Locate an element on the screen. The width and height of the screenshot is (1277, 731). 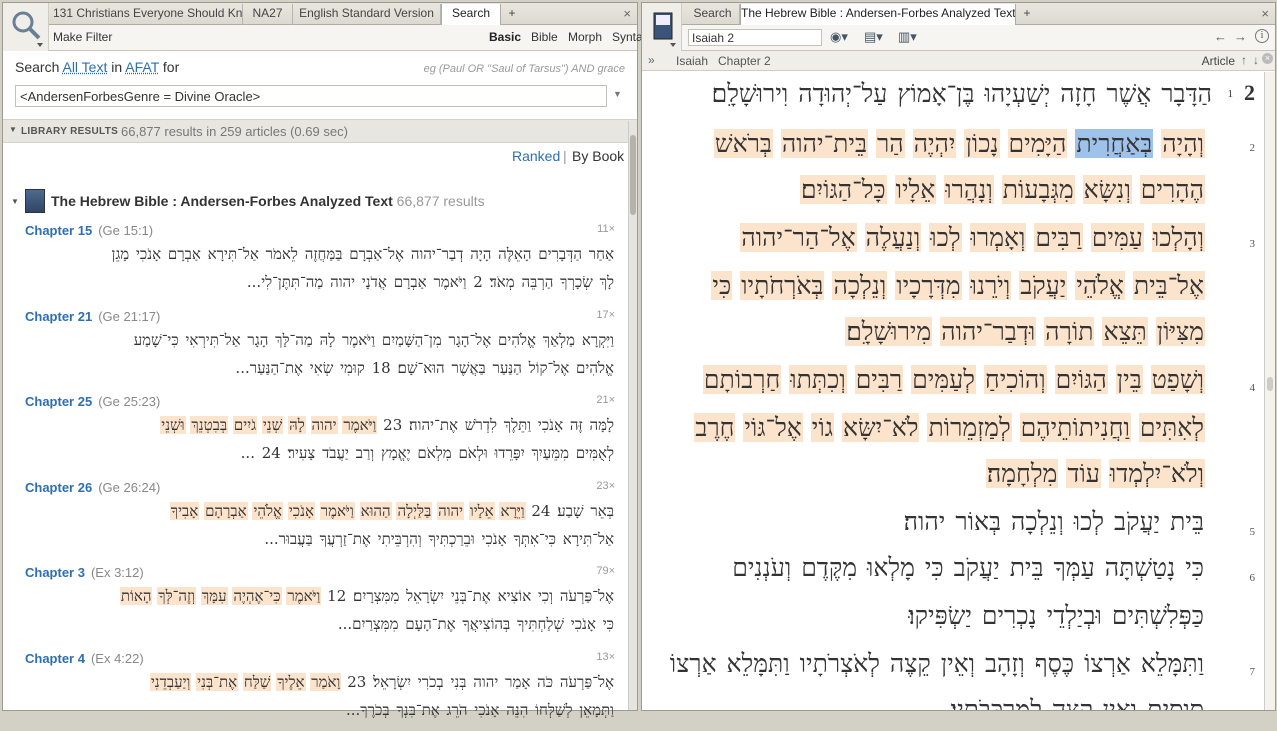
book-panel-icon is located at coordinates (662, 27).